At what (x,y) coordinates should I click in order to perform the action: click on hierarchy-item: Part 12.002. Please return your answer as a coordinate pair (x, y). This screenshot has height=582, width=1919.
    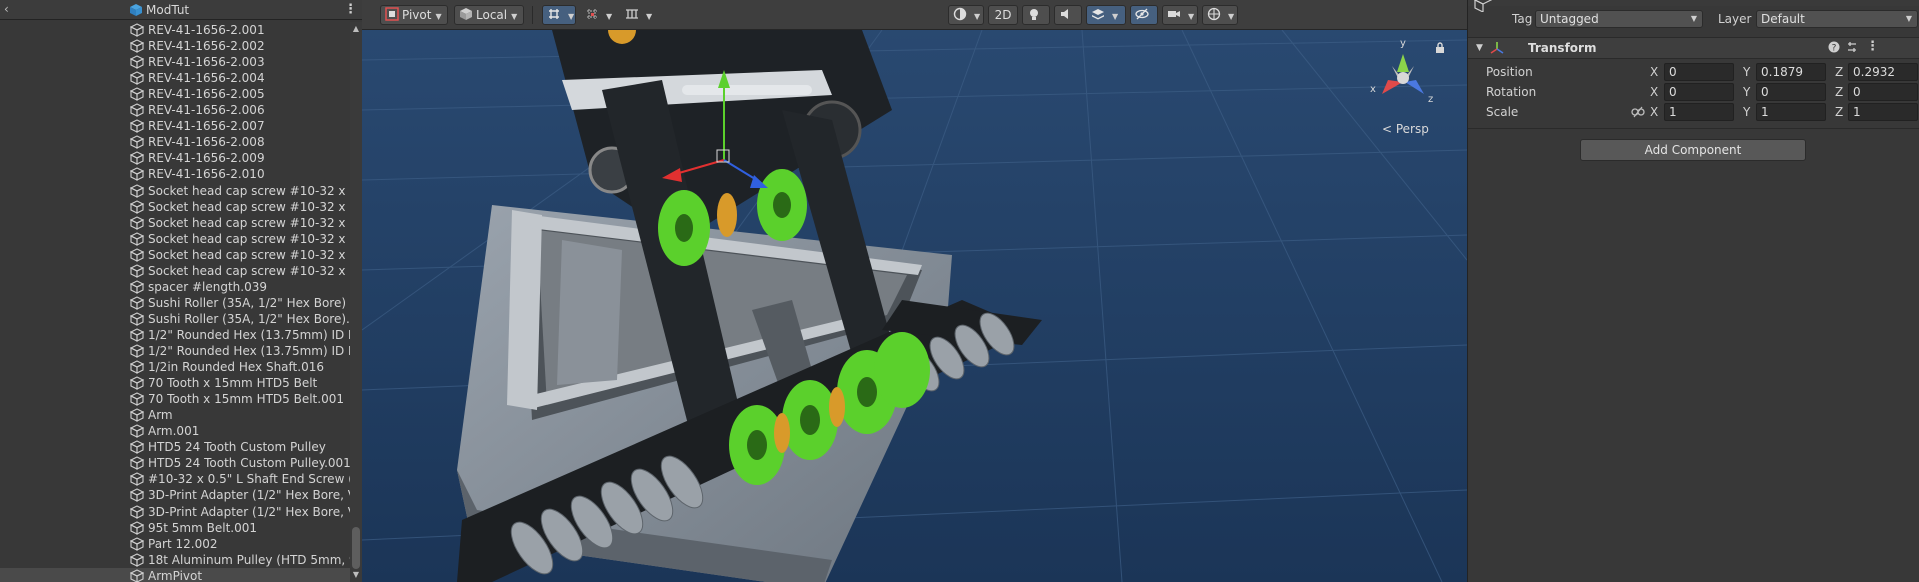
    Looking at the image, I should click on (175, 544).